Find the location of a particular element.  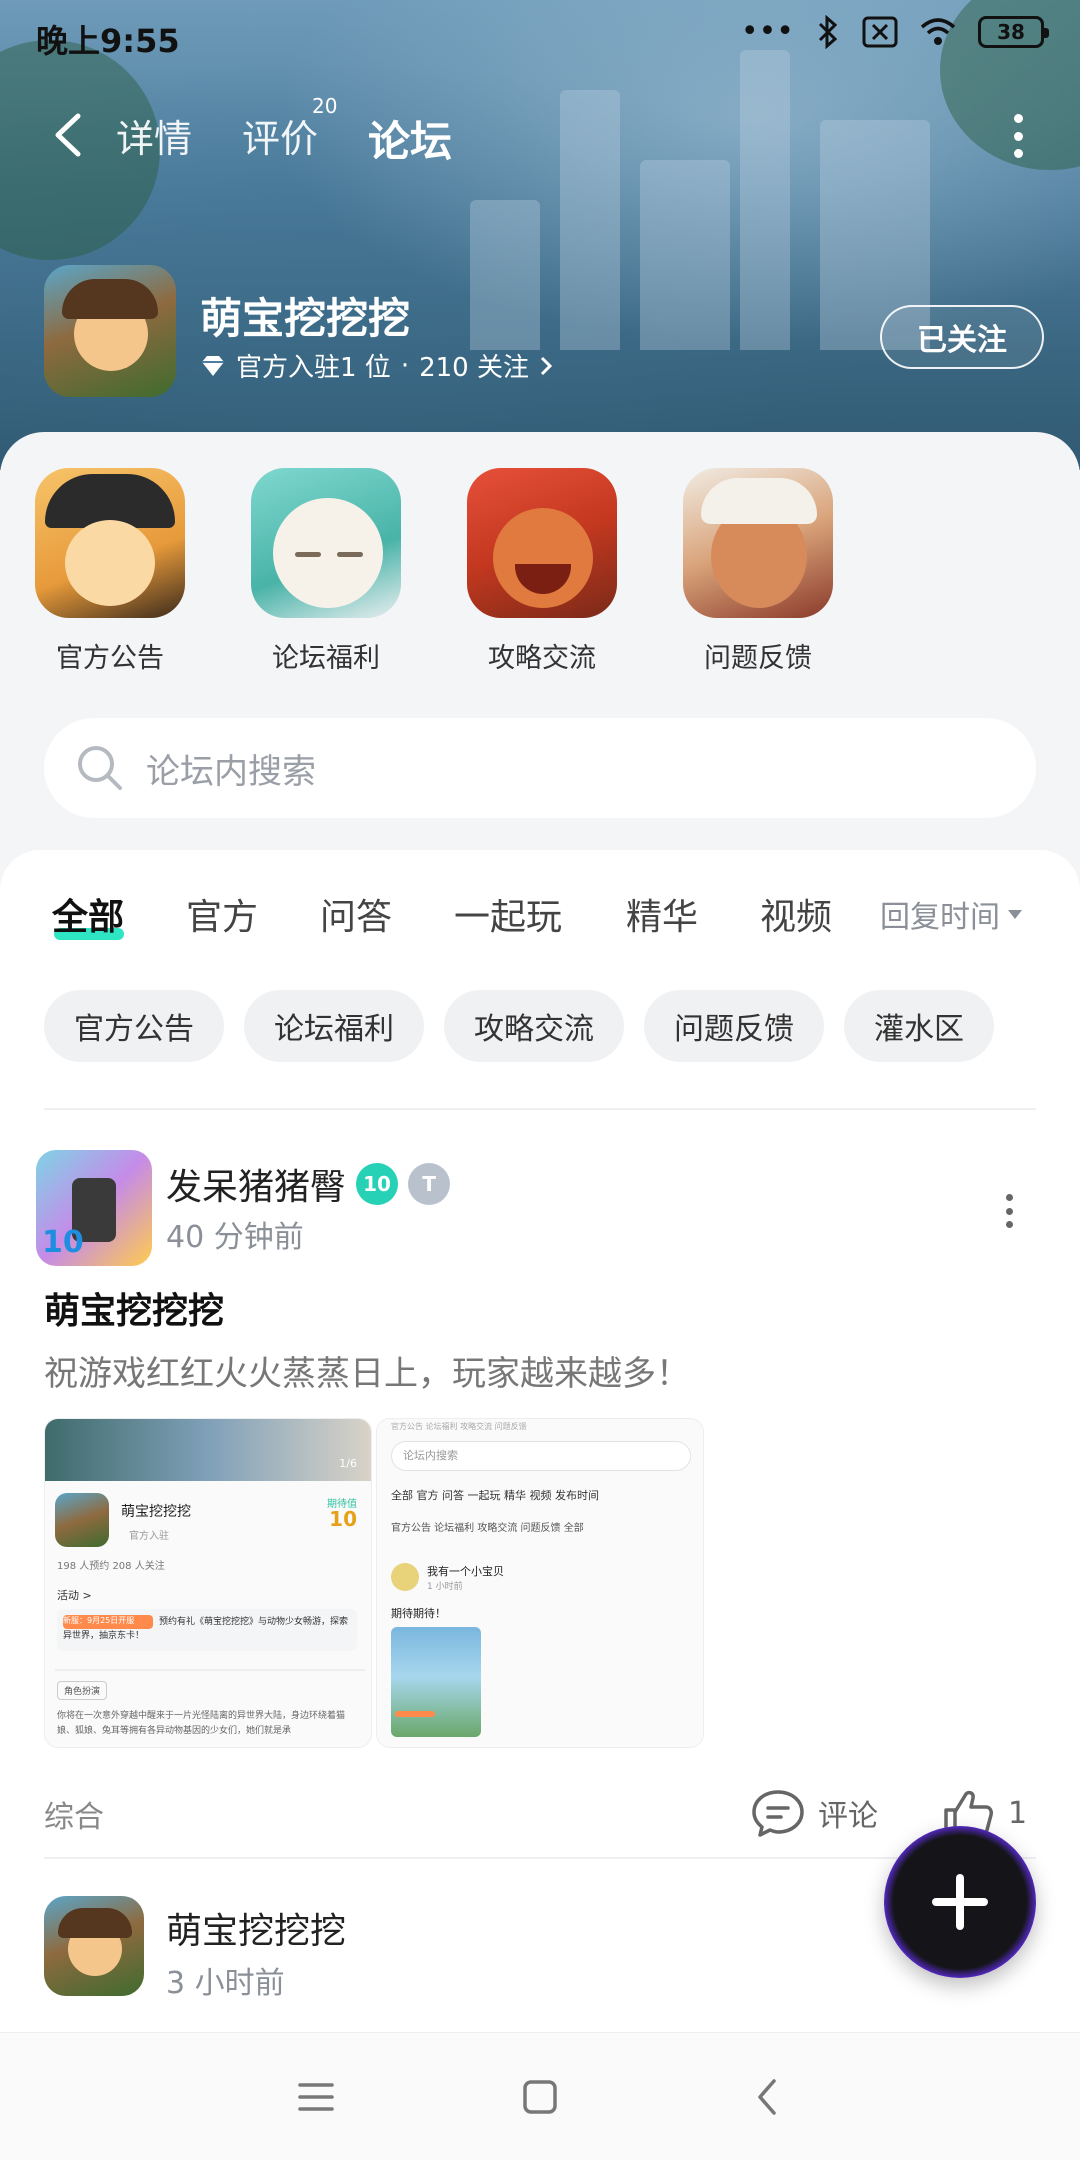

like-count: 1 is located at coordinates (1018, 1813).